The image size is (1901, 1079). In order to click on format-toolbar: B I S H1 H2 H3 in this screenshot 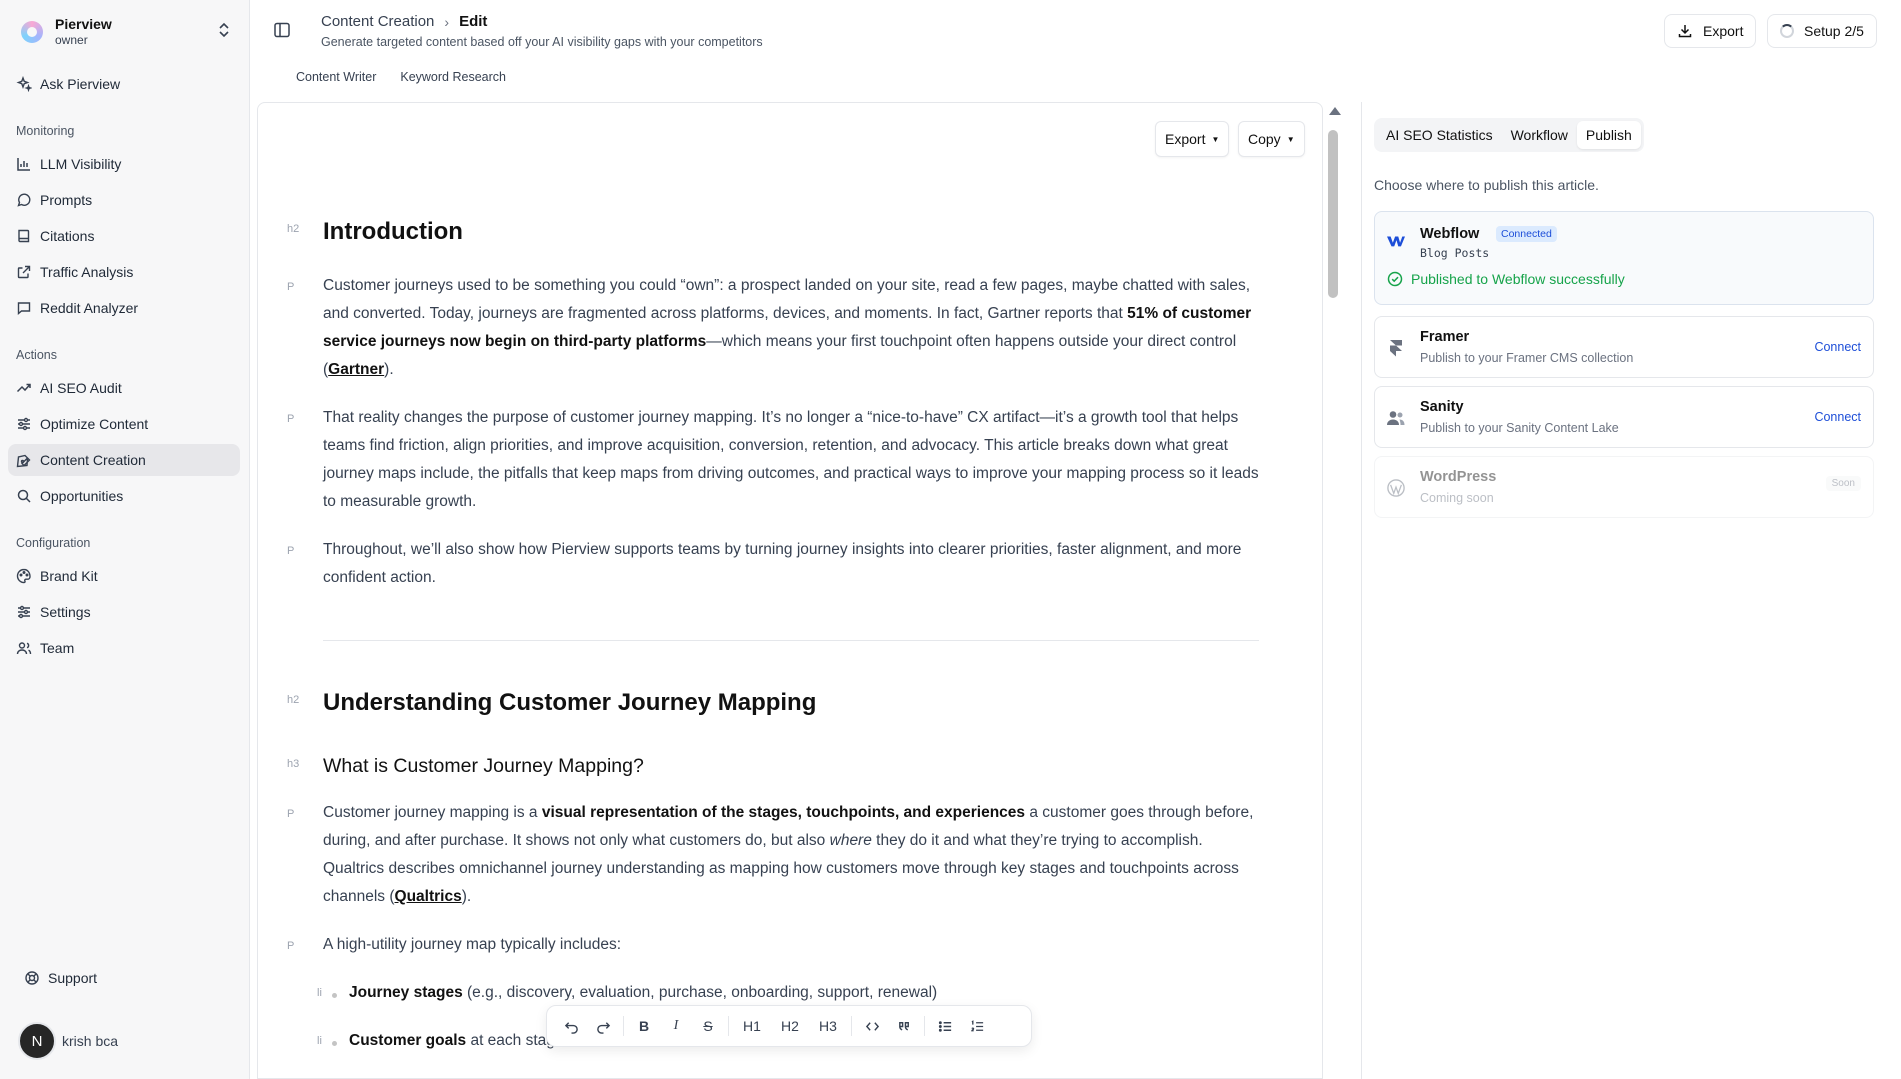, I will do `click(789, 1026)`.